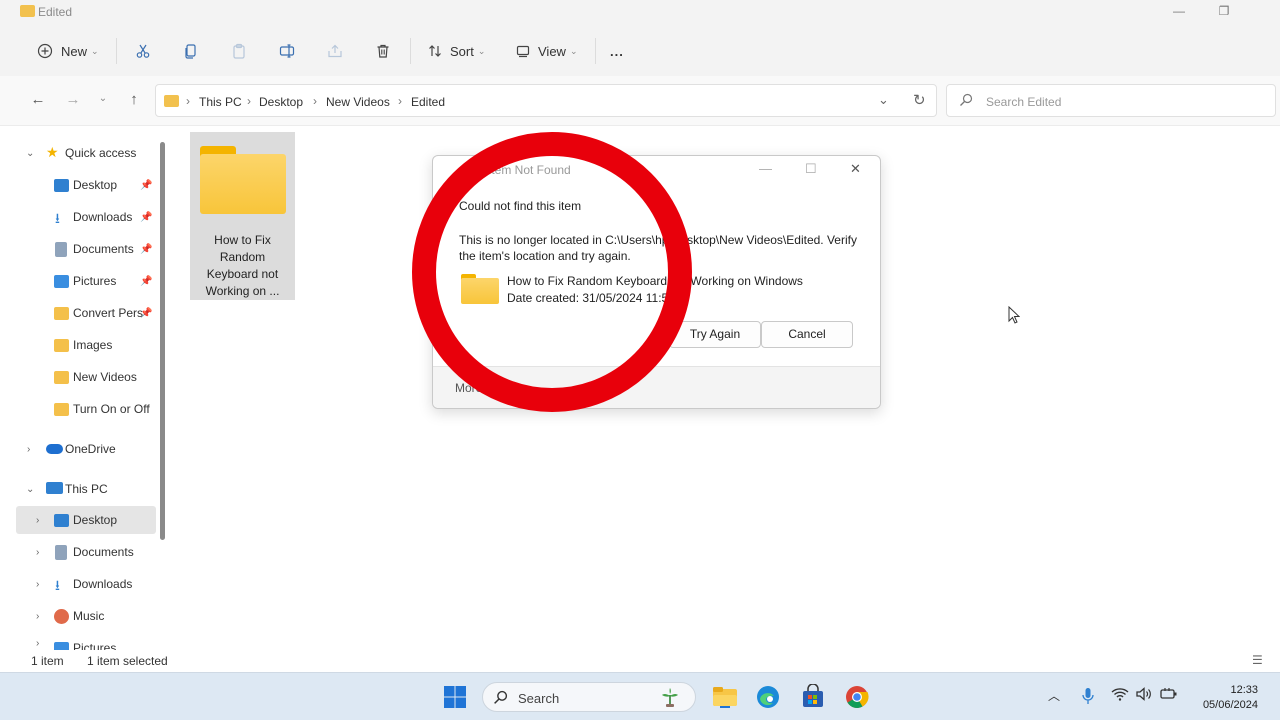 The width and height of the screenshot is (1280, 720). What do you see at coordinates (61, 616) in the screenshot?
I see `music-icon` at bounding box center [61, 616].